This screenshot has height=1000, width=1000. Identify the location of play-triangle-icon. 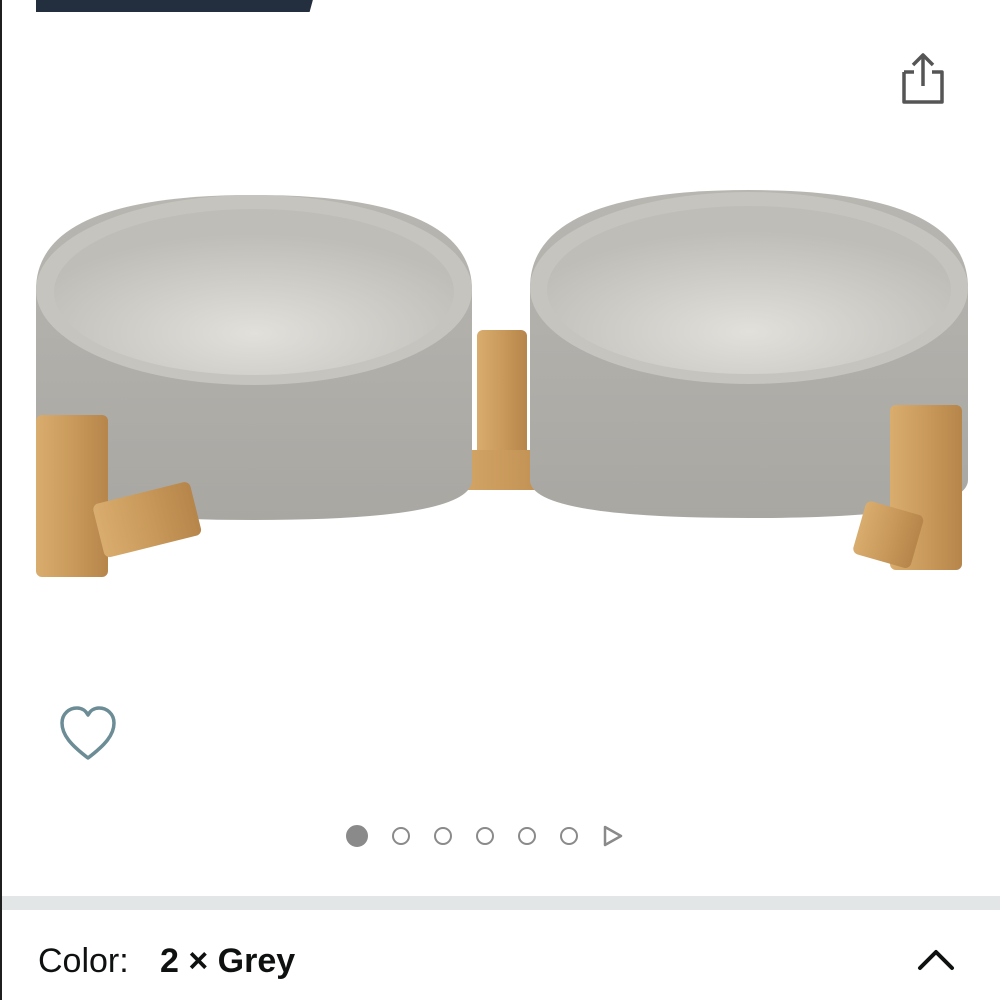
(613, 836).